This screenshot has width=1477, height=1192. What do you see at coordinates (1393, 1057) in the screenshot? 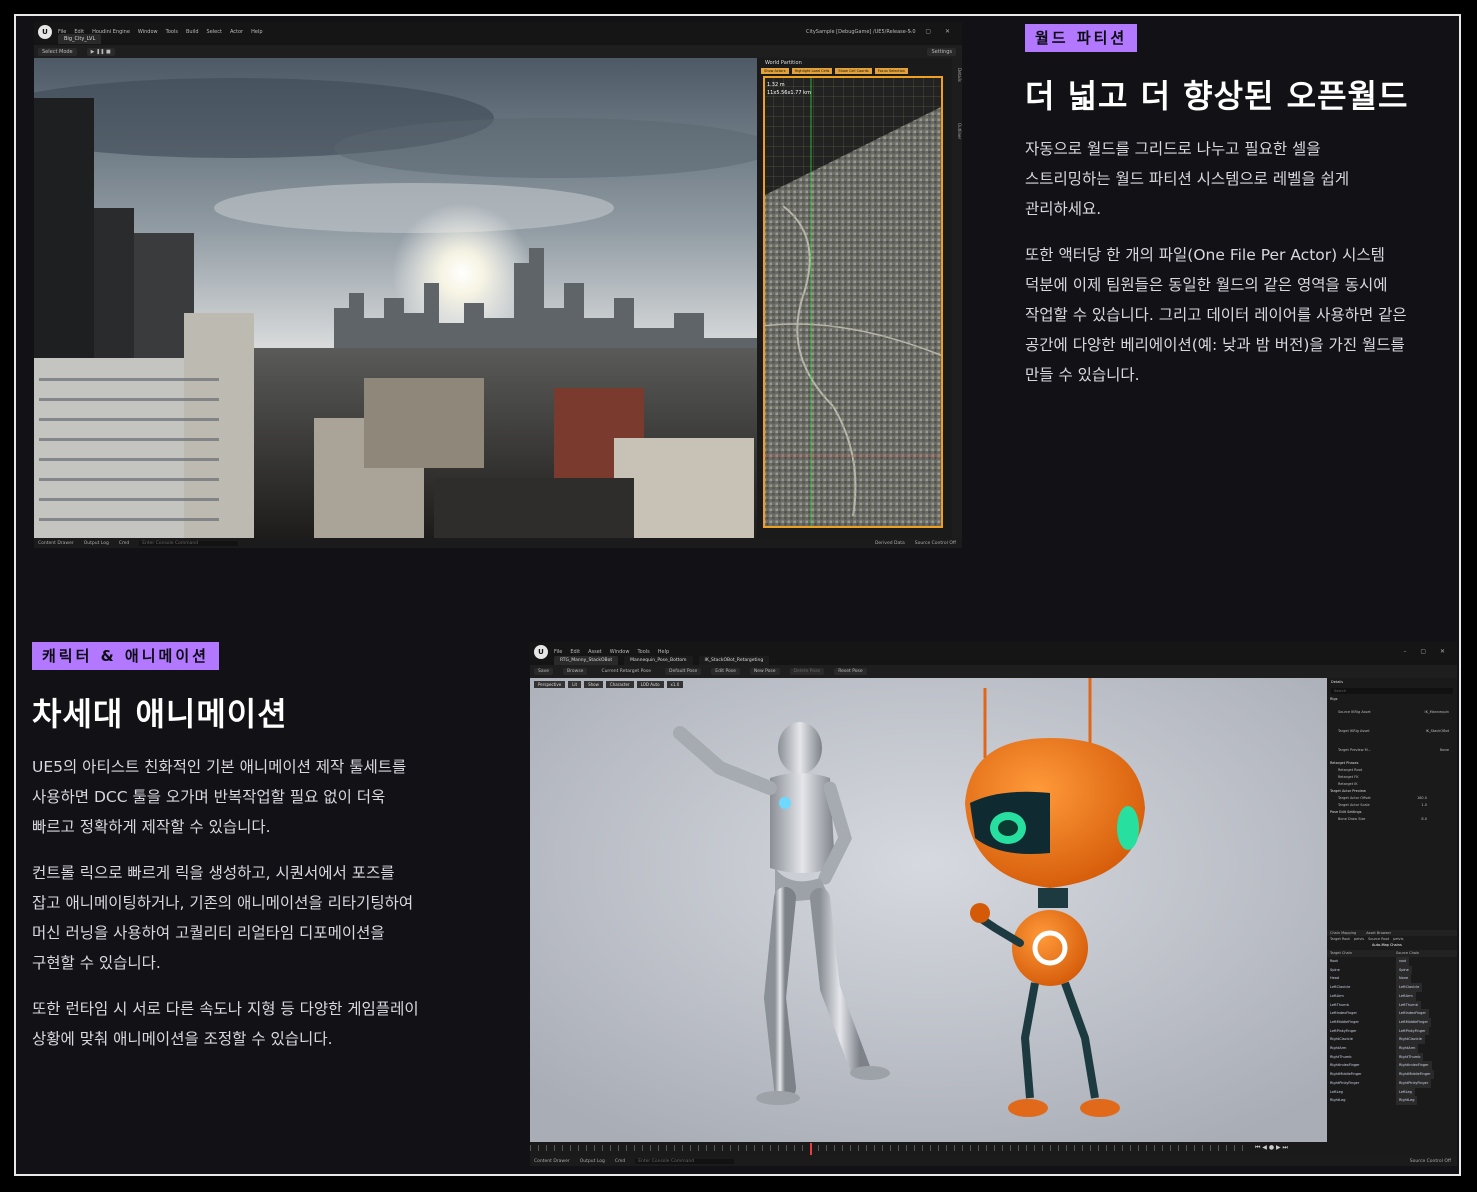
I see `chain-row: RightThumb RightThumb` at bounding box center [1393, 1057].